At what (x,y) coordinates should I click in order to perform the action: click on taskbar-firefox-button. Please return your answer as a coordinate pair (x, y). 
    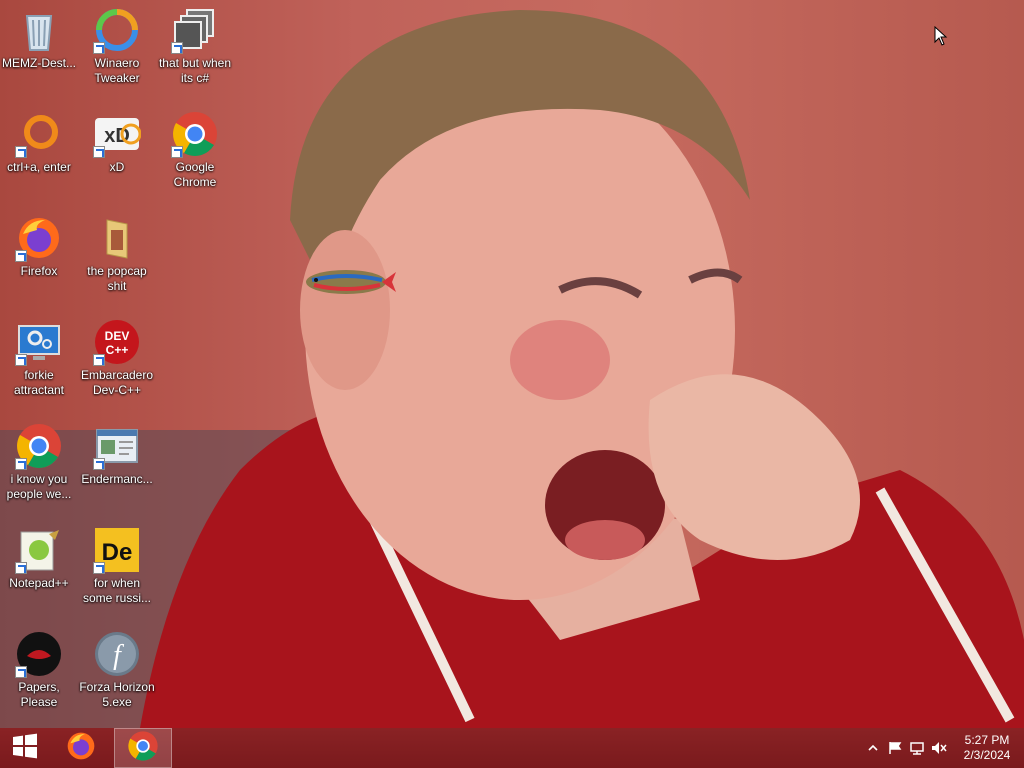
    Looking at the image, I should click on (81, 748).